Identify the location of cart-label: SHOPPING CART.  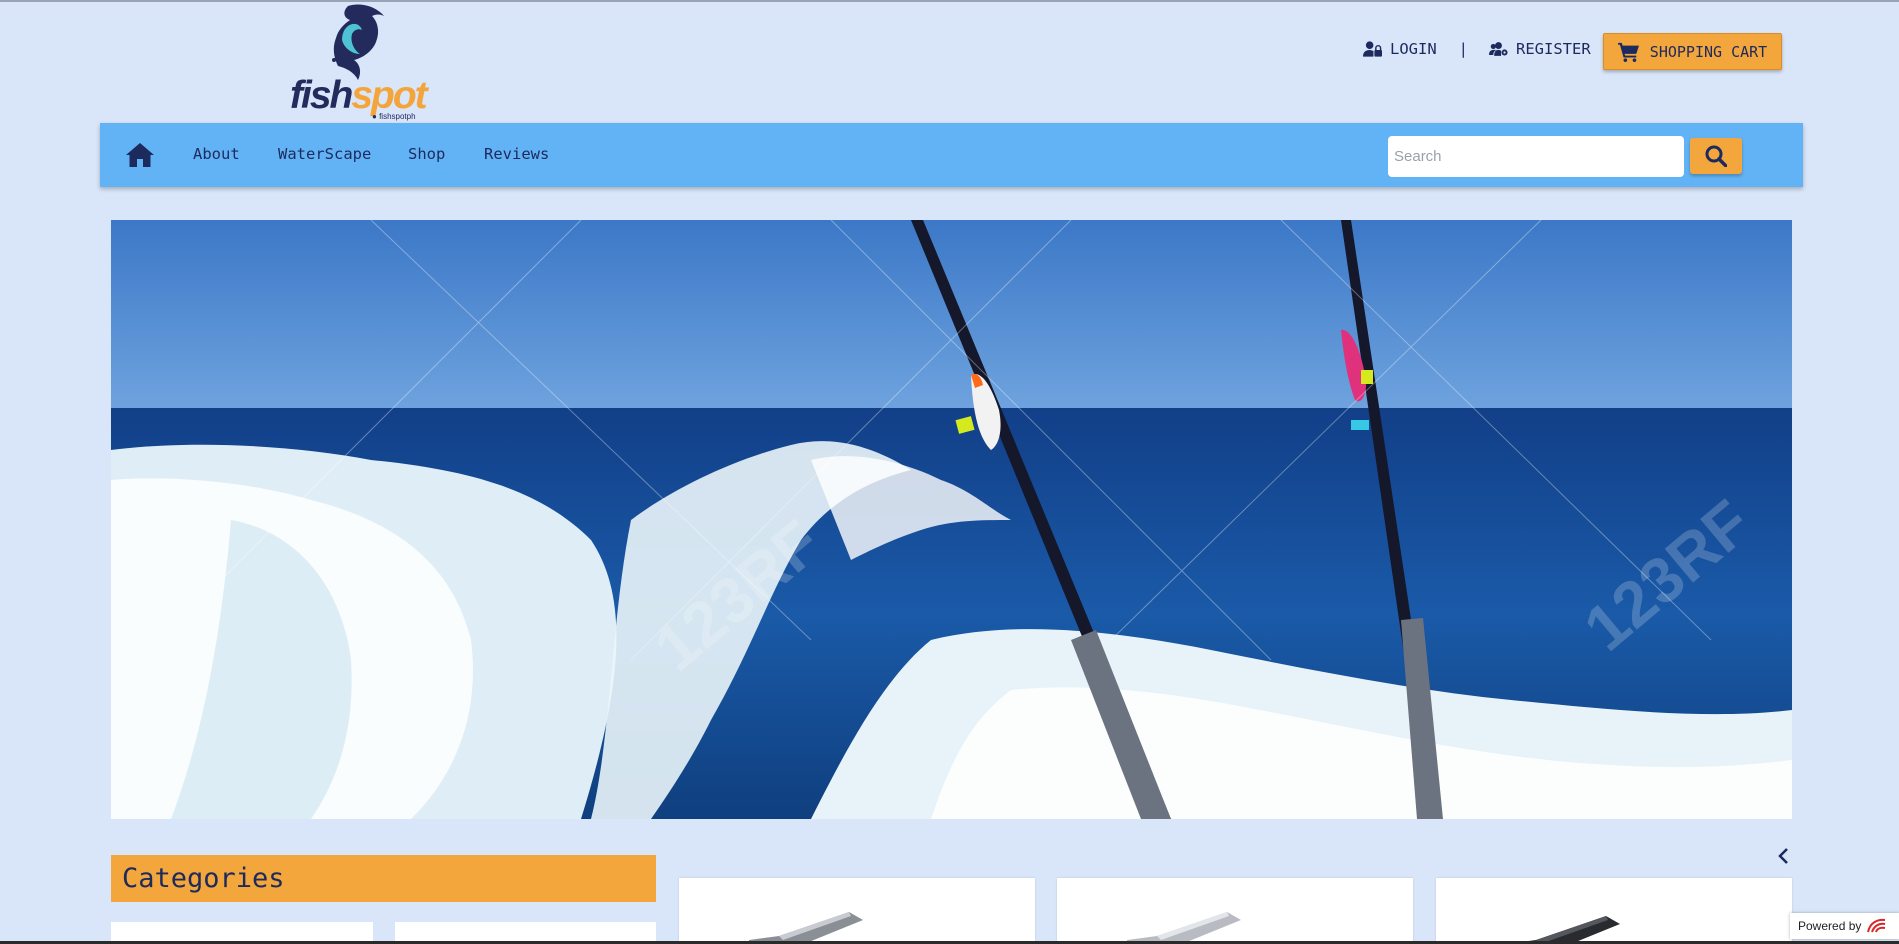
(1708, 51).